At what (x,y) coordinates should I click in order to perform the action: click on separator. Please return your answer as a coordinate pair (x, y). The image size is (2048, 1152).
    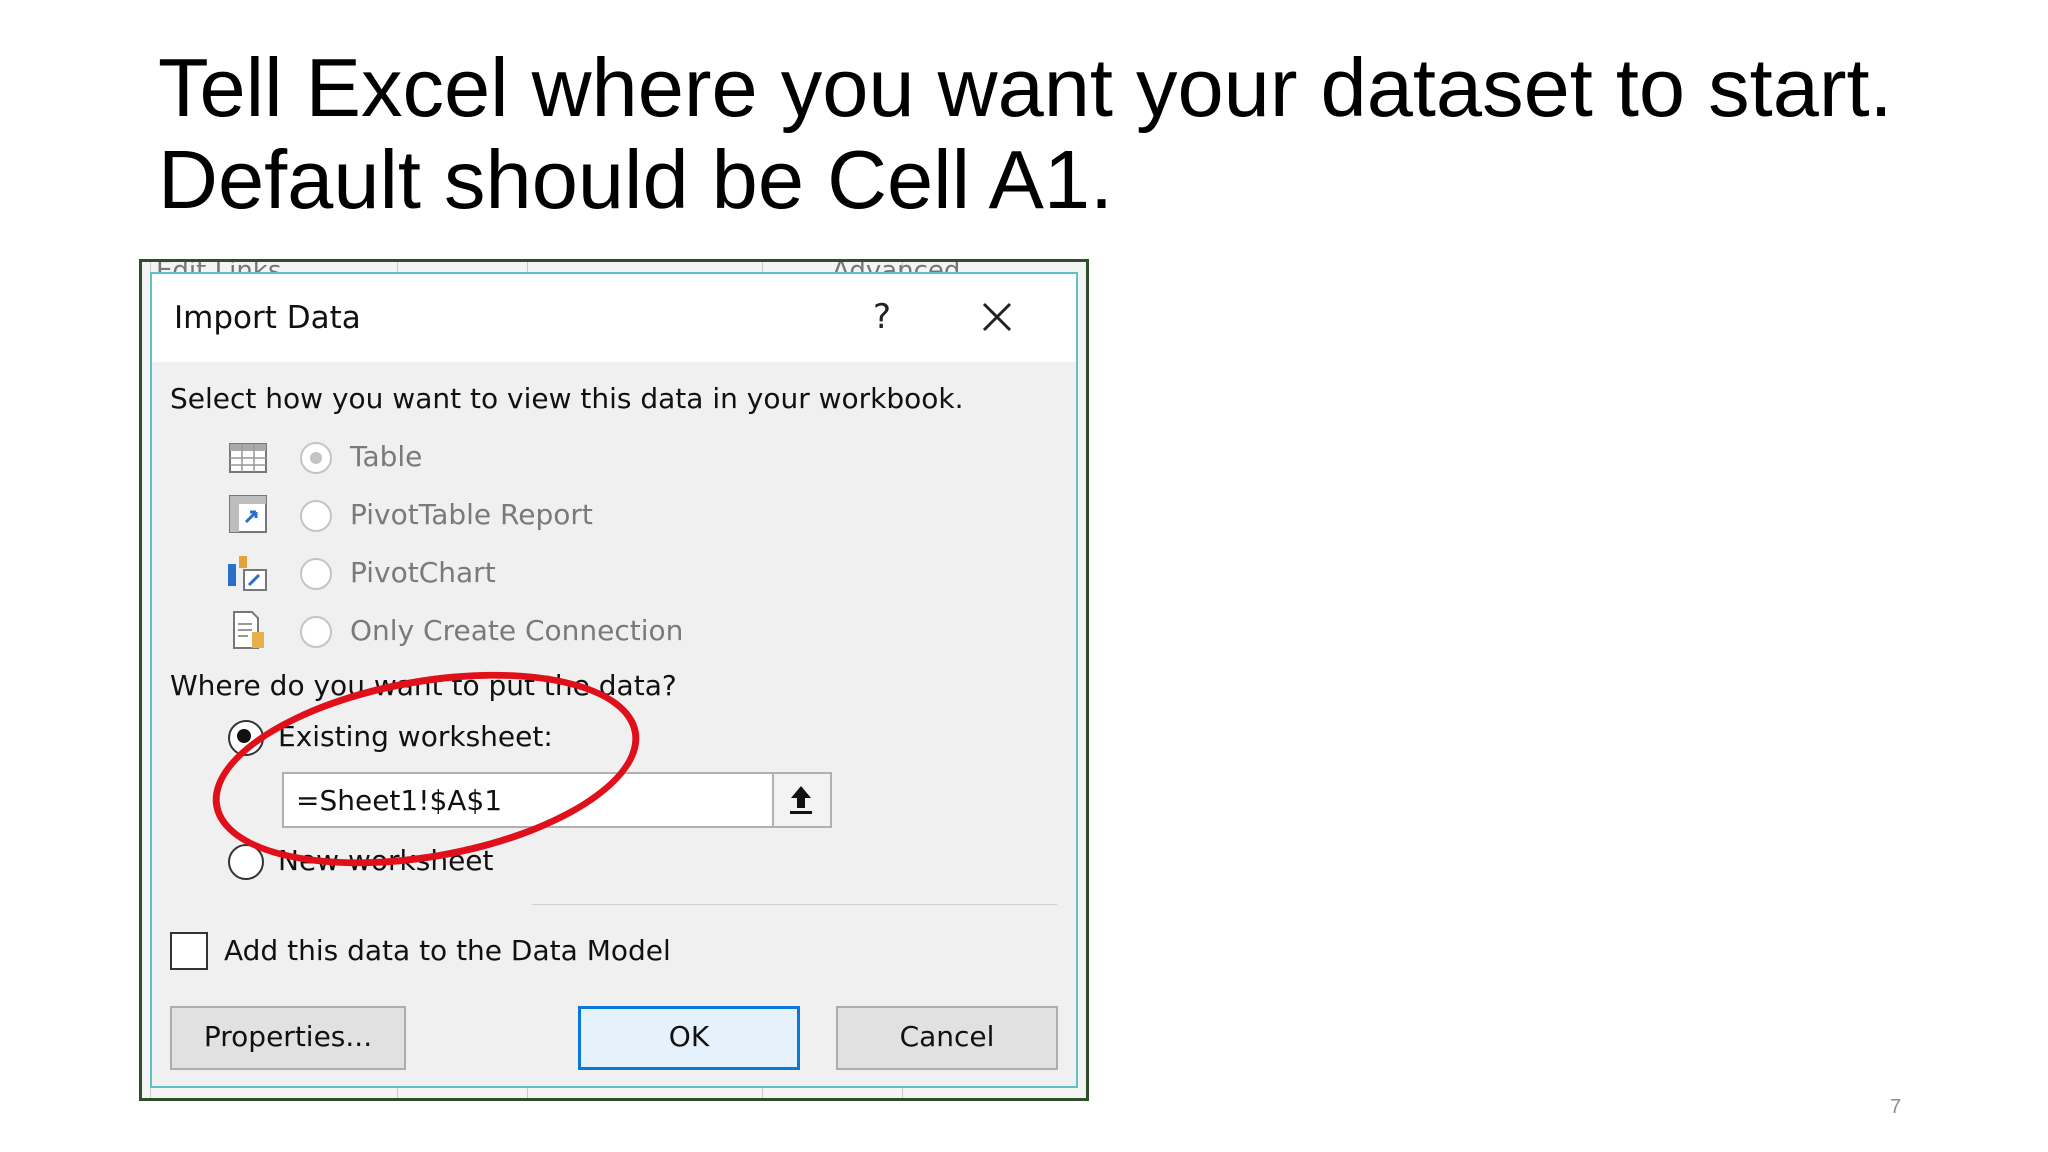
    Looking at the image, I should click on (794, 904).